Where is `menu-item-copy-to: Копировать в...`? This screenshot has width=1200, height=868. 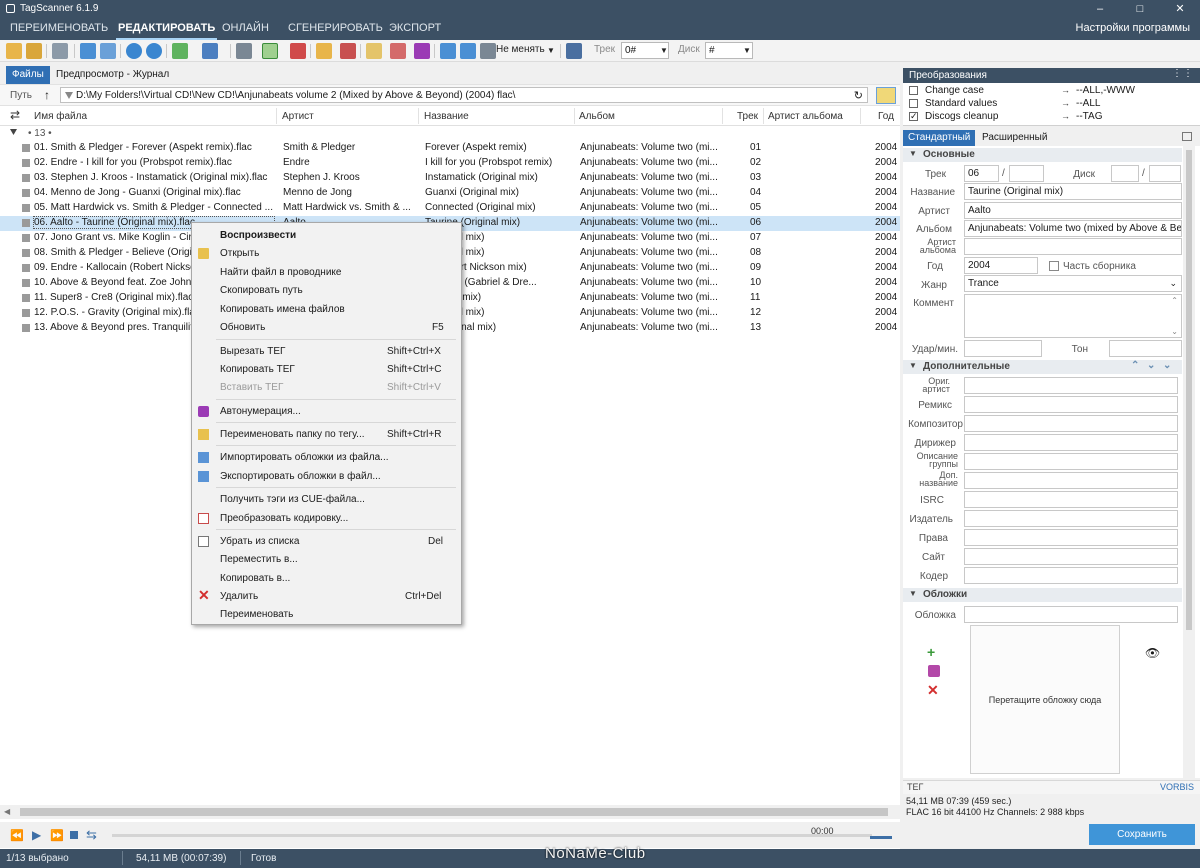
menu-item-copy-to: Копировать в... is located at coordinates (326, 578).